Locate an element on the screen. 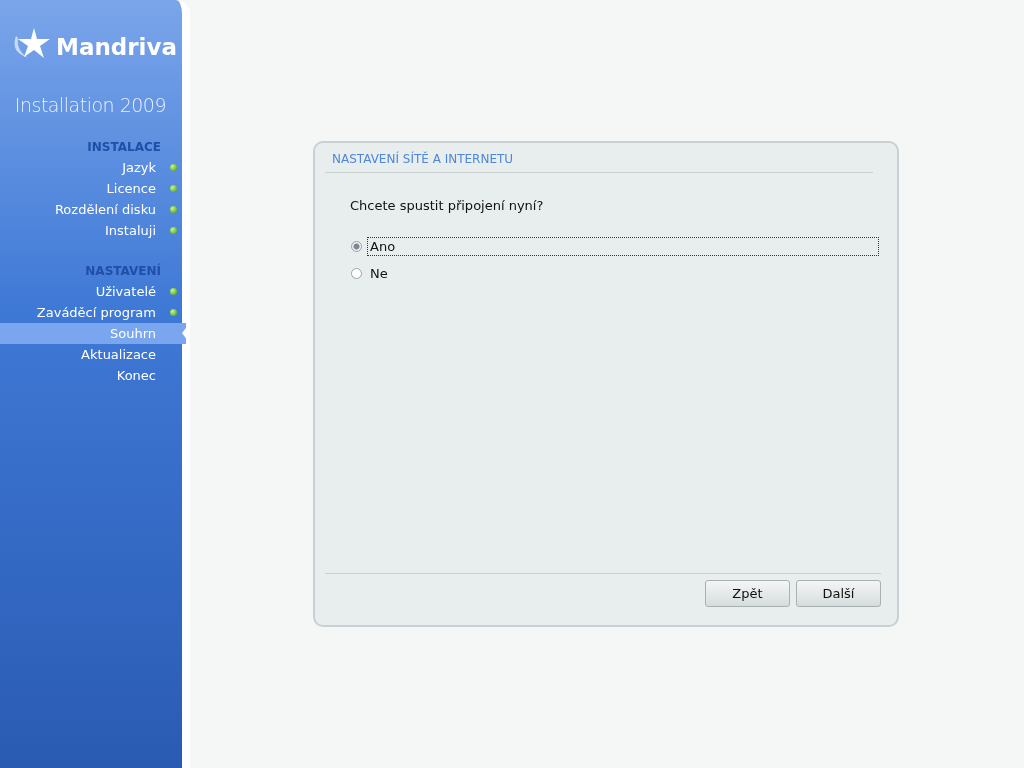 The width and height of the screenshot is (1024, 768). step-item: Uživatelé is located at coordinates (91, 291).